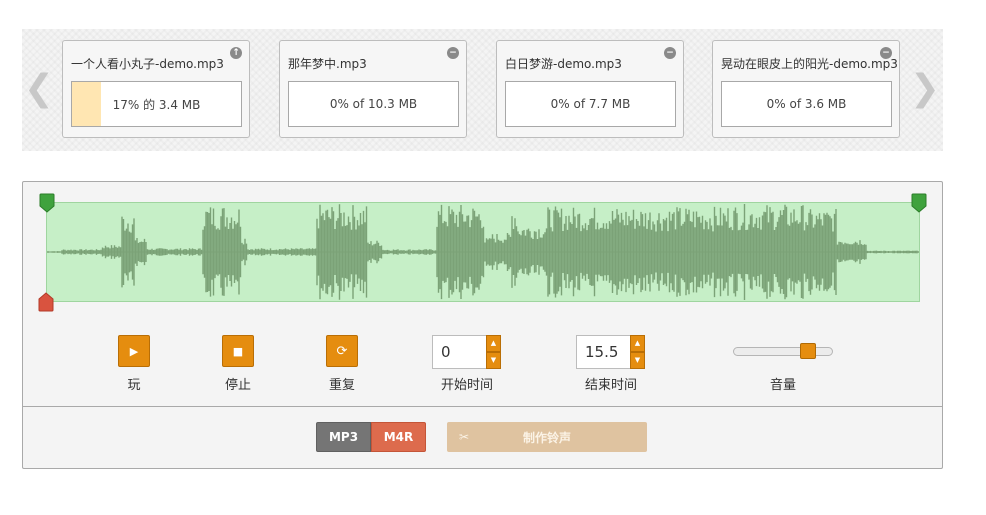 The height and width of the screenshot is (515, 986). What do you see at coordinates (459, 352) in the screenshot?
I see `start-time-input` at bounding box center [459, 352].